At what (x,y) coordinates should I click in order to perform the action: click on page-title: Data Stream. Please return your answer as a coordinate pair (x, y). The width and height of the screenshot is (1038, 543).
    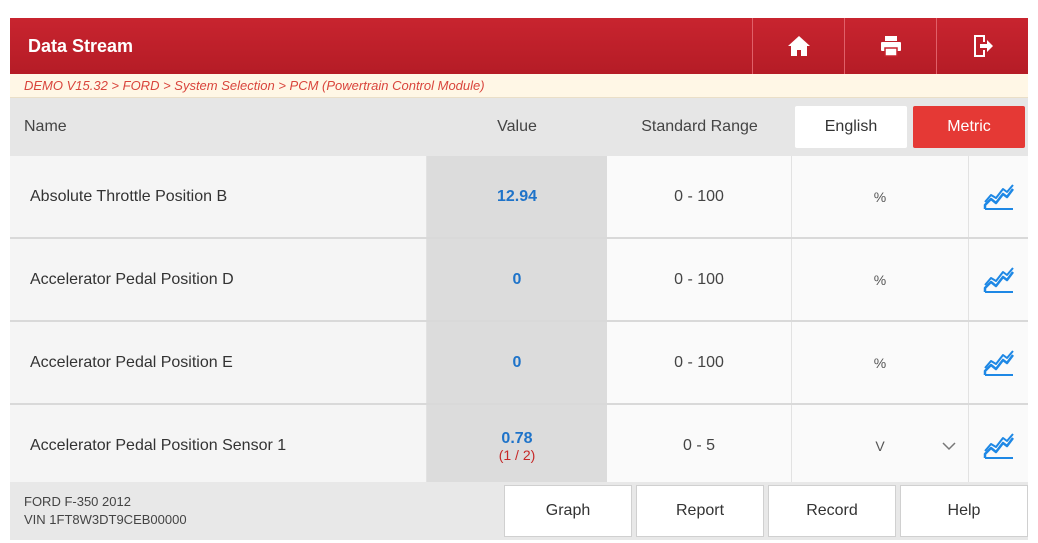
    Looking at the image, I should click on (81, 45).